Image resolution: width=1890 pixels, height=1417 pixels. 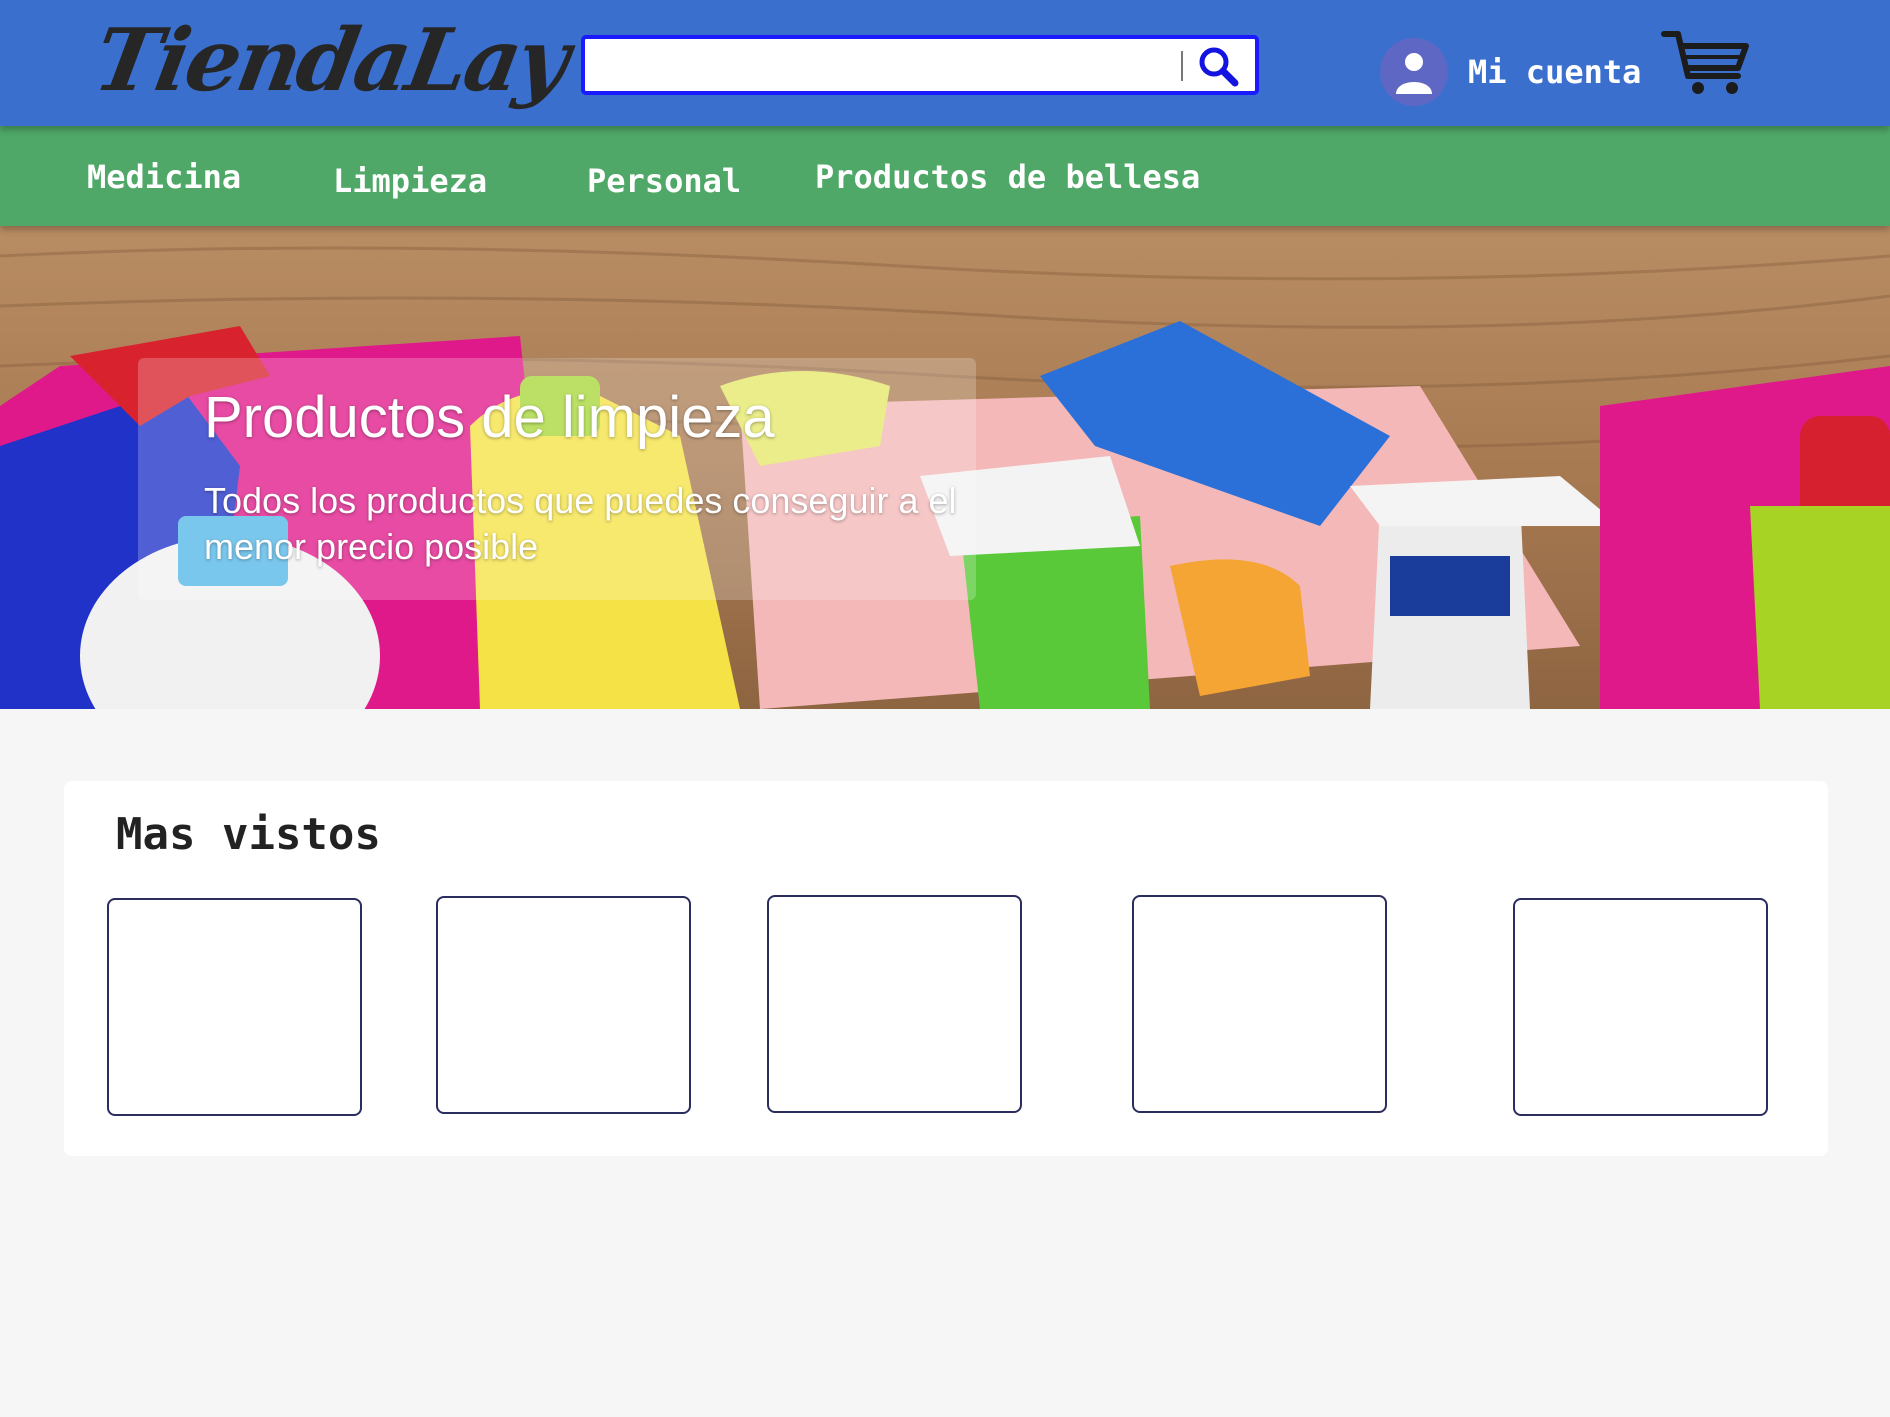 I want to click on search-icon, so click(x=1219, y=67).